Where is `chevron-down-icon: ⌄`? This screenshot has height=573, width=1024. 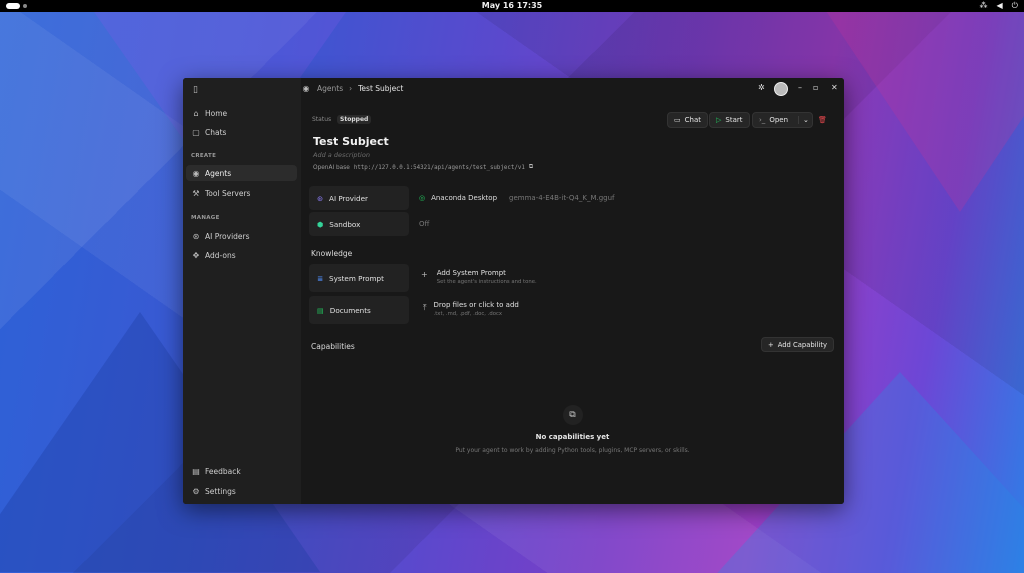 chevron-down-icon: ⌄ is located at coordinates (803, 120).